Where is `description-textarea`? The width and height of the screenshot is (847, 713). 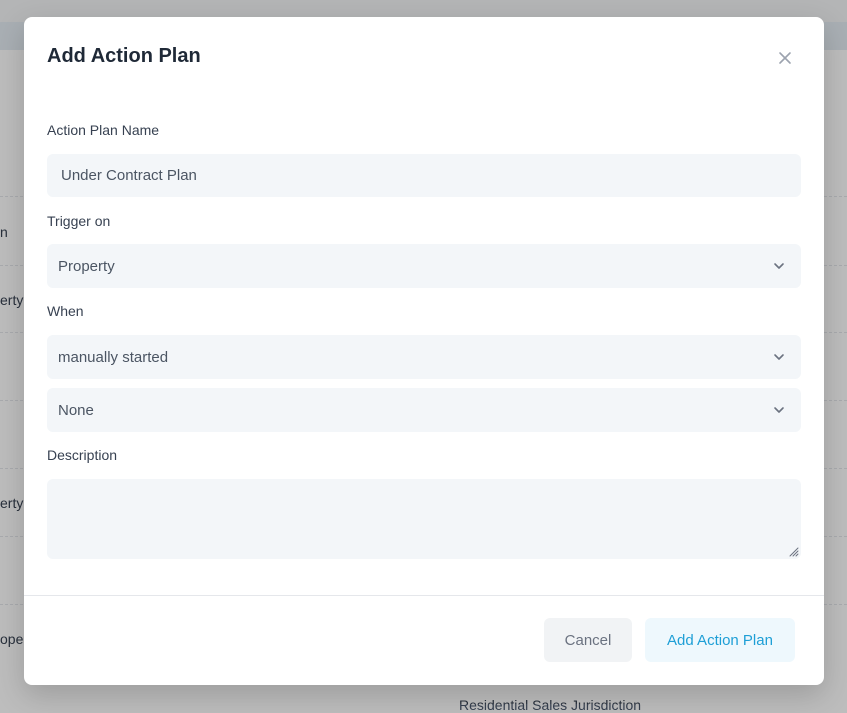
description-textarea is located at coordinates (424, 519).